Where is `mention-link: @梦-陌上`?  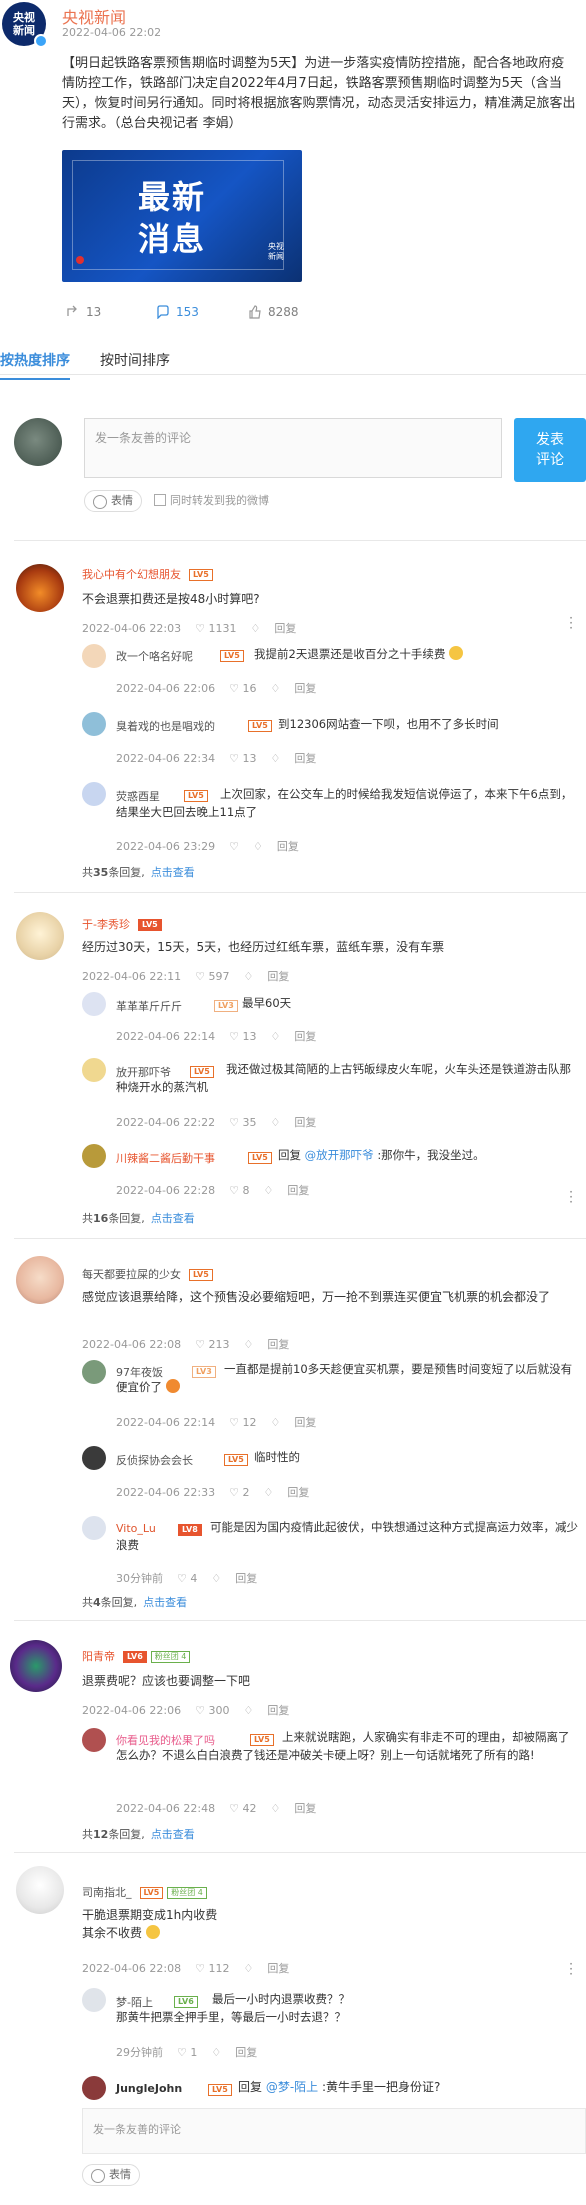 mention-link: @梦-陌上 is located at coordinates (292, 2087).